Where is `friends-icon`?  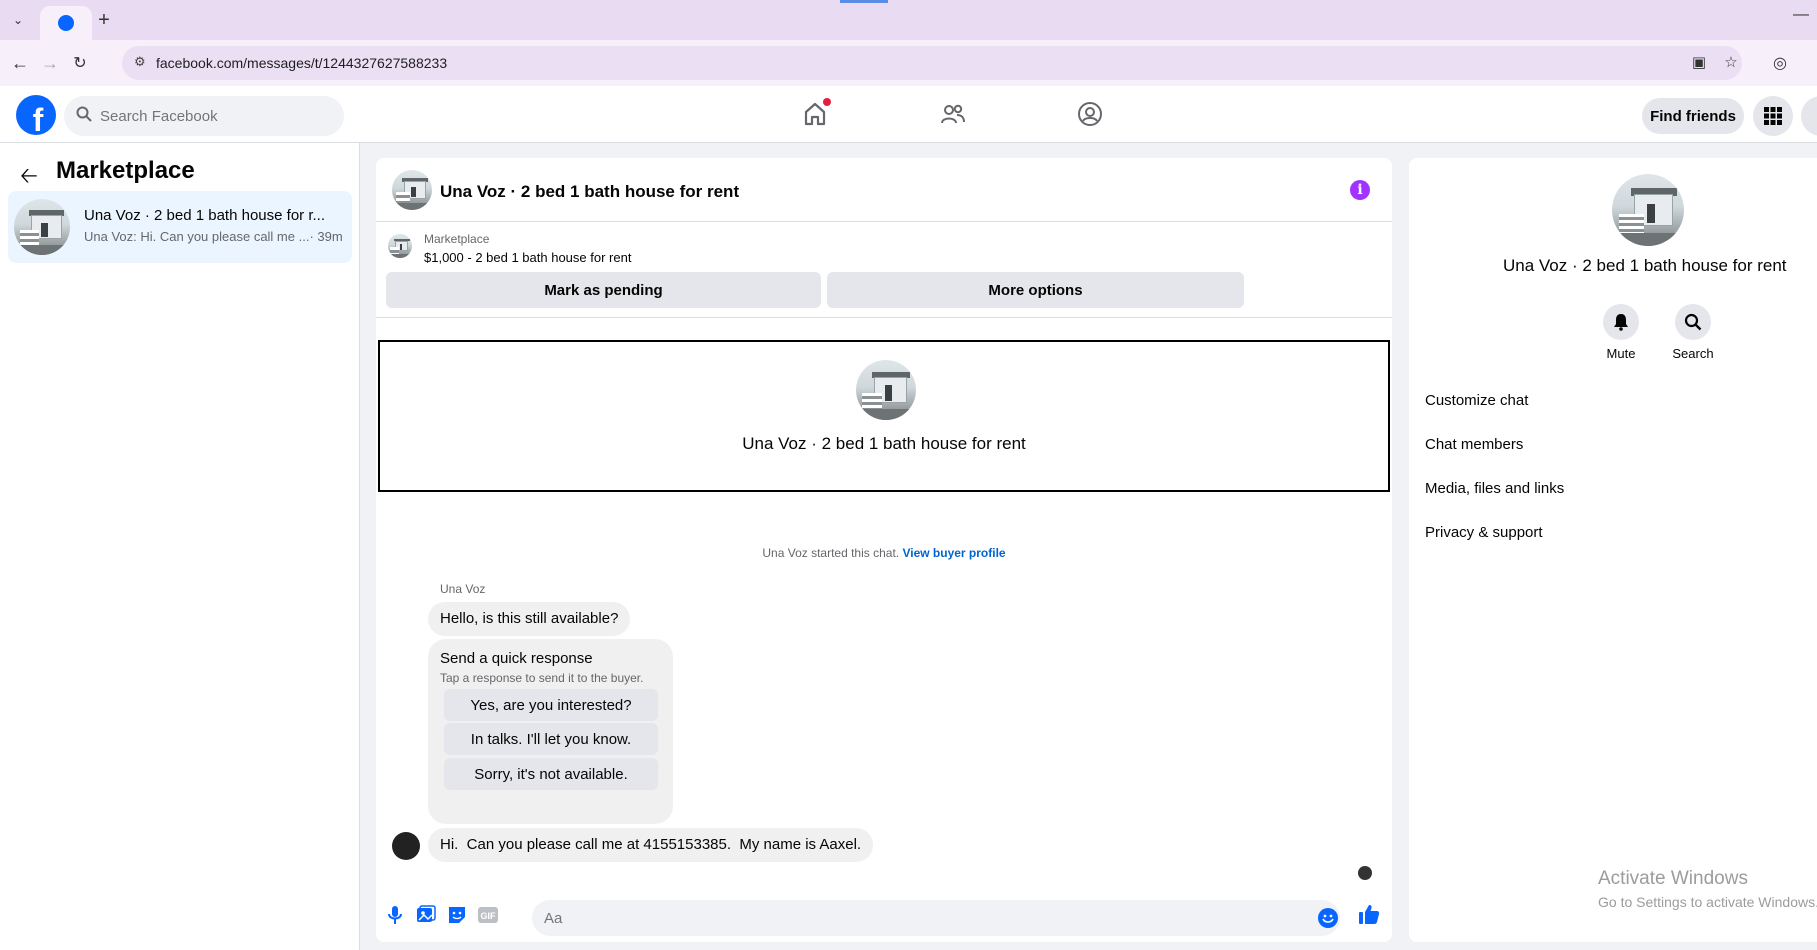 friends-icon is located at coordinates (953, 114).